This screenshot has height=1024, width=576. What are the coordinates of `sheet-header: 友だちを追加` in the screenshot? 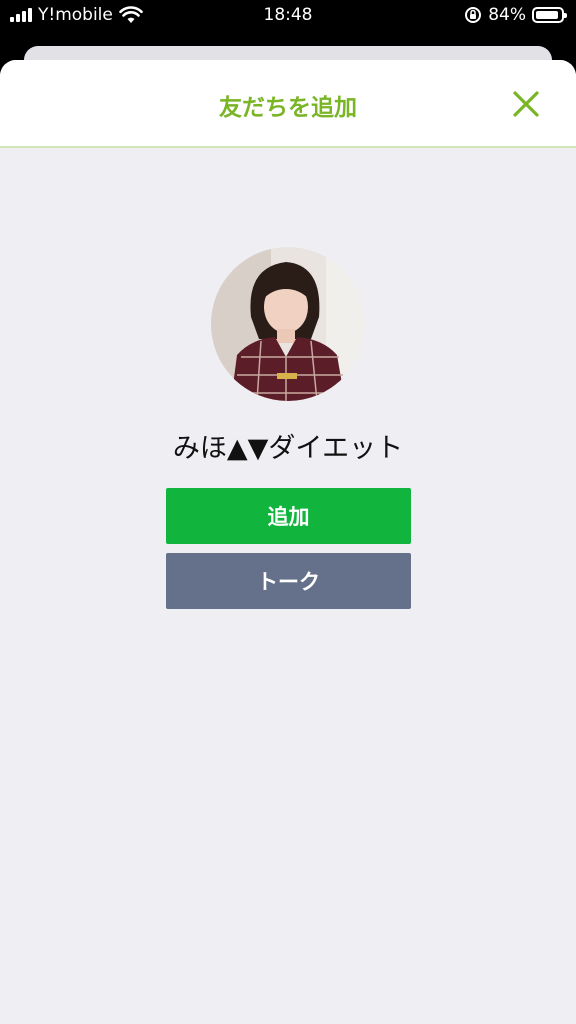 It's located at (288, 104).